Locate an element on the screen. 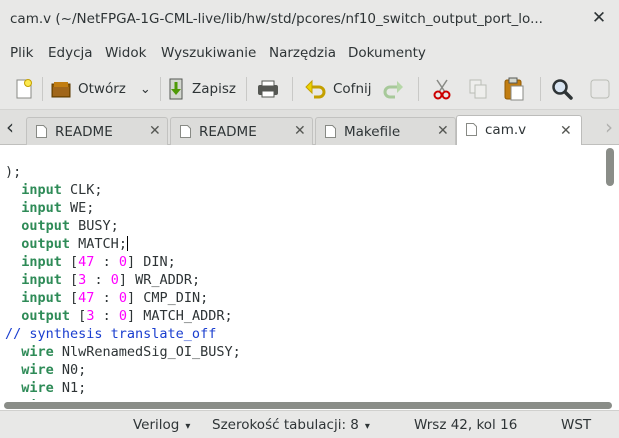 This screenshot has width=619, height=438. code-line: input WE; is located at coordinates (58, 208).